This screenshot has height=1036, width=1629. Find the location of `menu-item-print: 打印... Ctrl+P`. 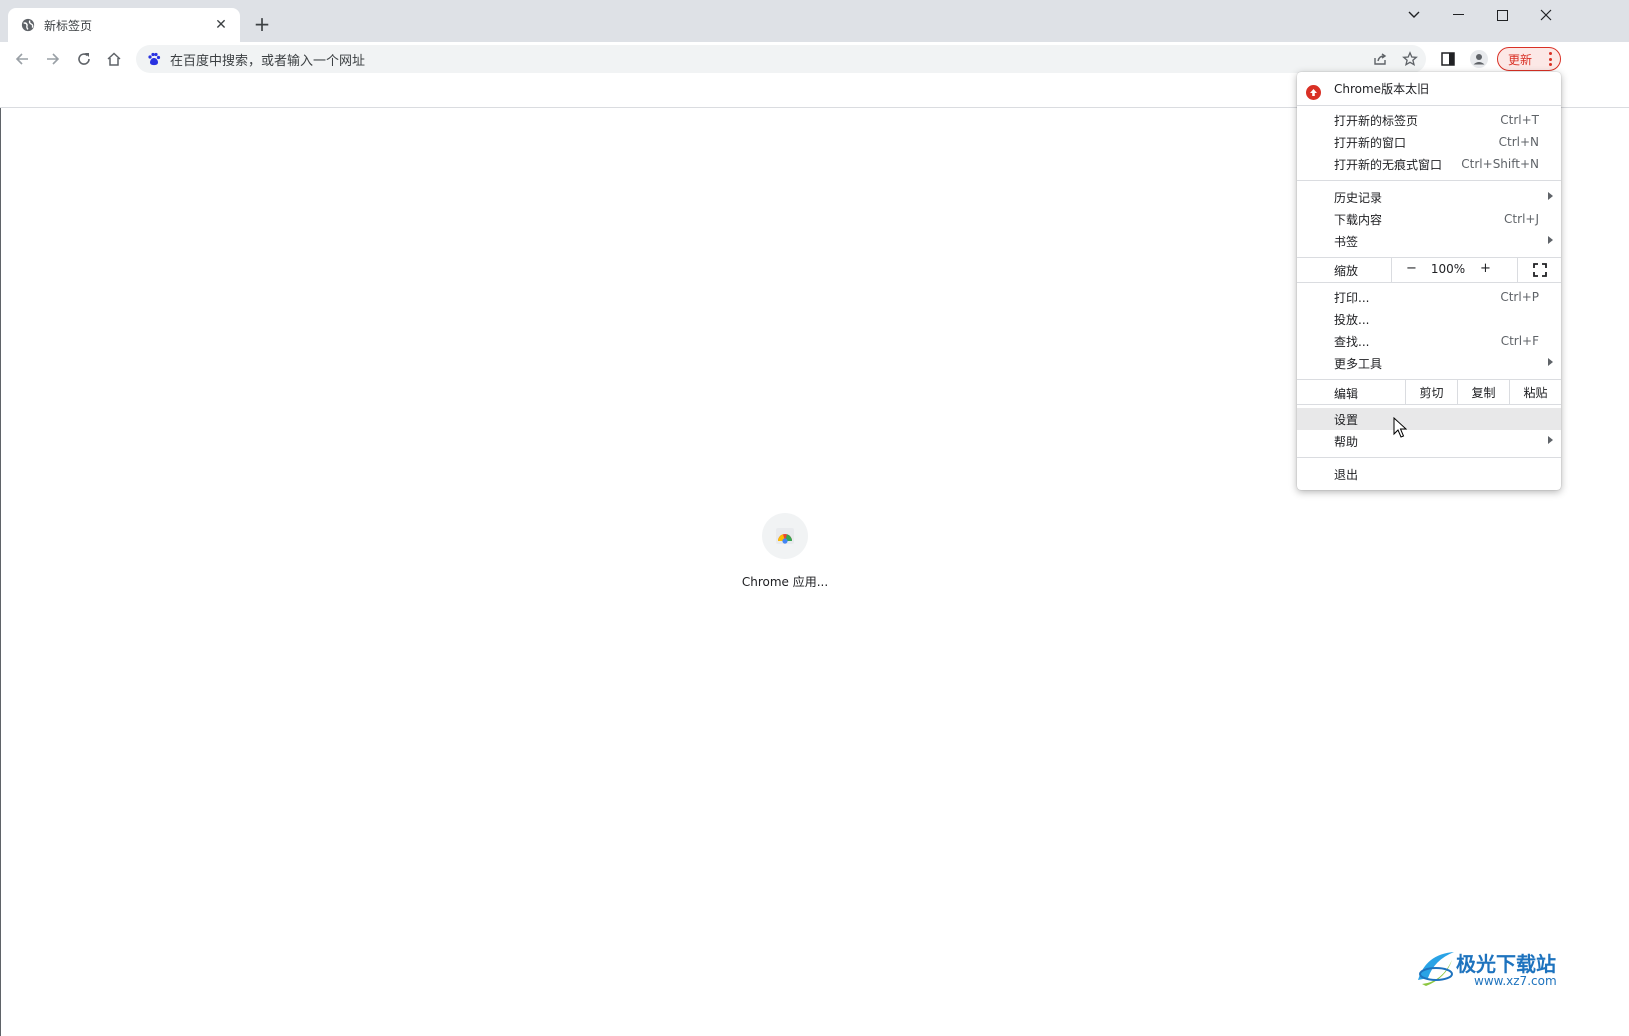

menu-item-print: 打印... Ctrl+P is located at coordinates (1429, 297).